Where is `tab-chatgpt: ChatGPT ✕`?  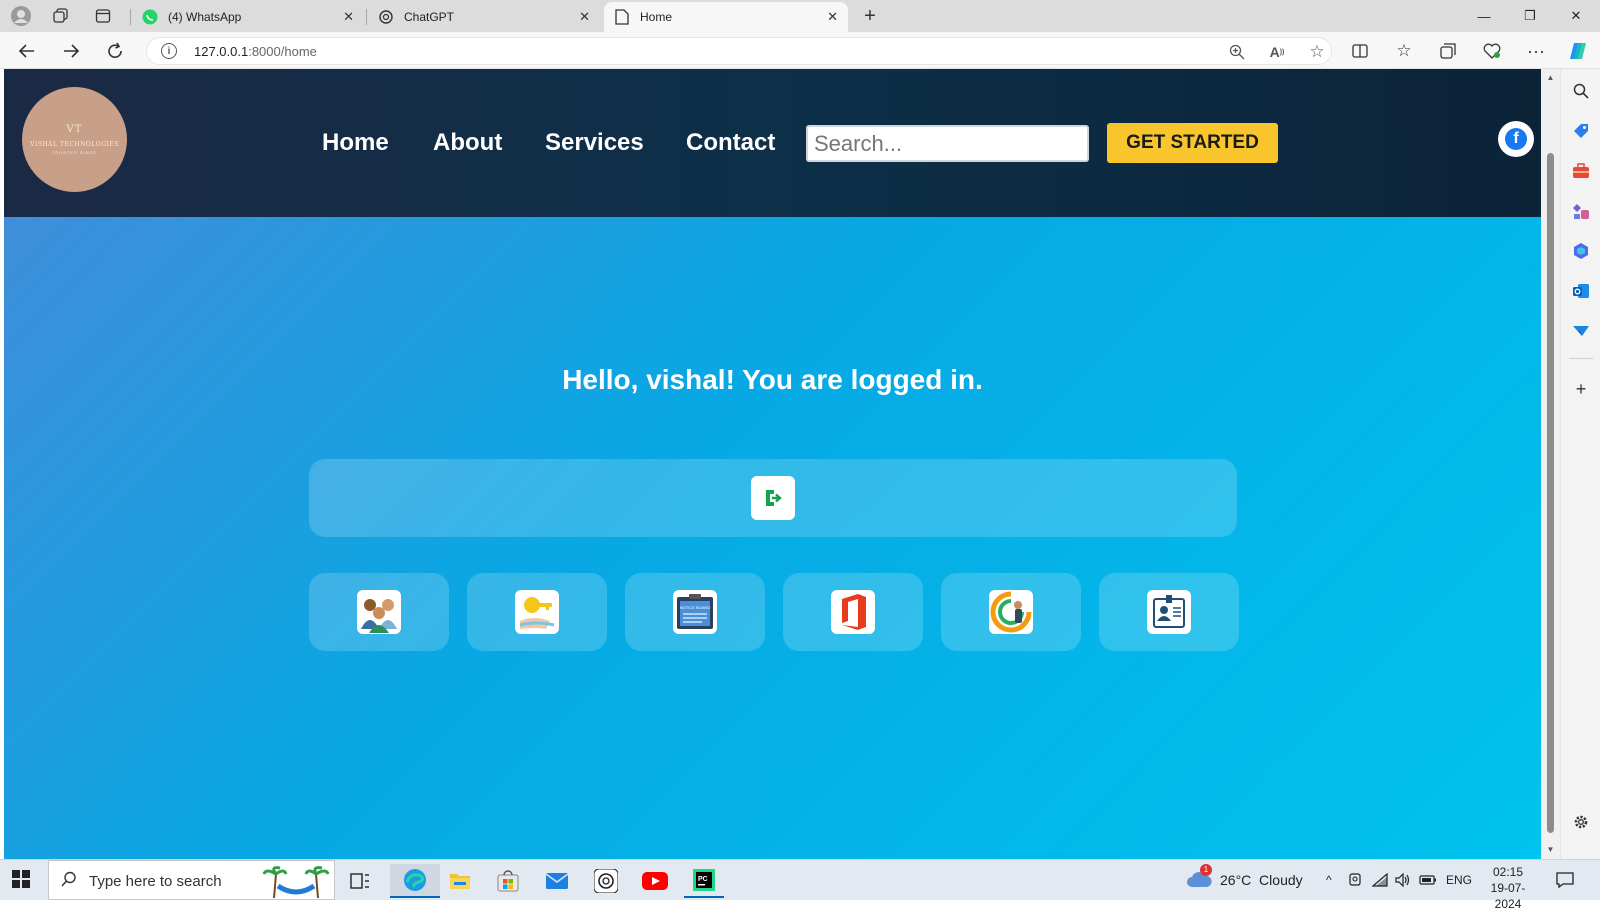 tab-chatgpt: ChatGPT ✕ is located at coordinates (484, 17).